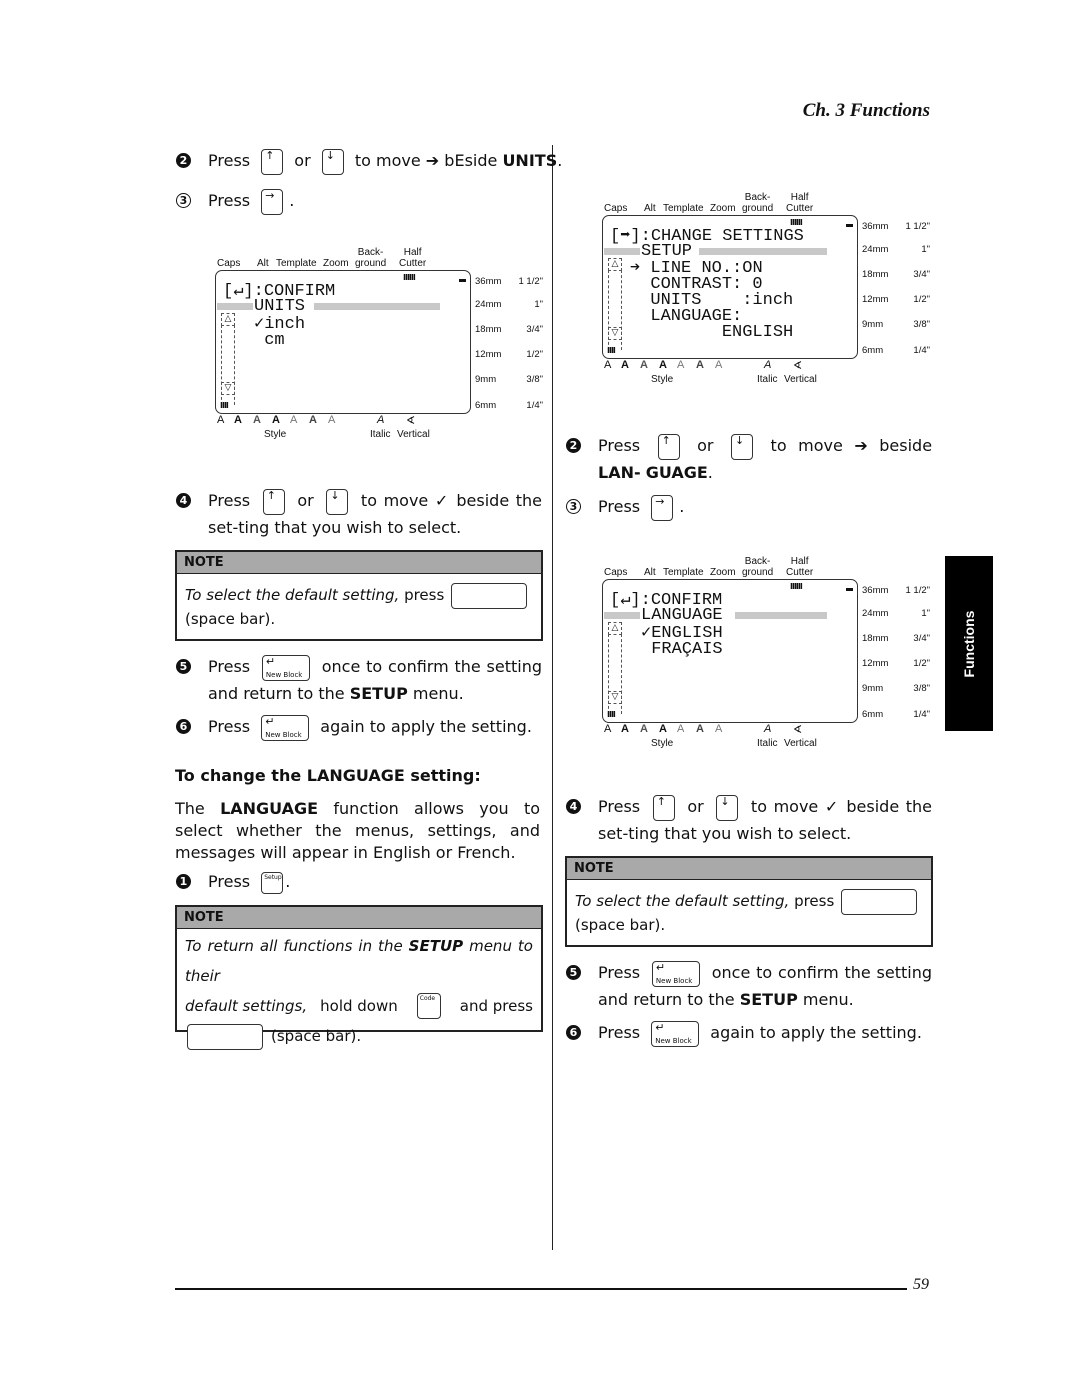 The height and width of the screenshot is (1397, 1080). Describe the element at coordinates (280, 306) in the screenshot. I see `lcd-section: UNITS` at that location.